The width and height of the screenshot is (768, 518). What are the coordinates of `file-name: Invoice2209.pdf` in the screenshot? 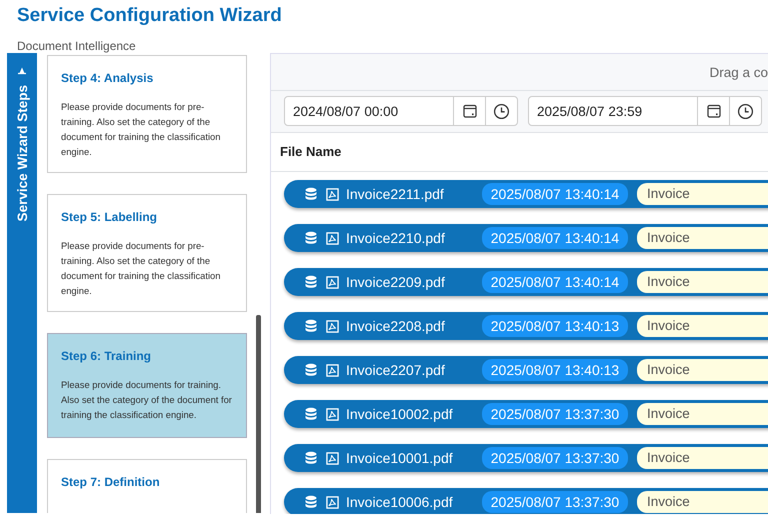 It's located at (396, 282).